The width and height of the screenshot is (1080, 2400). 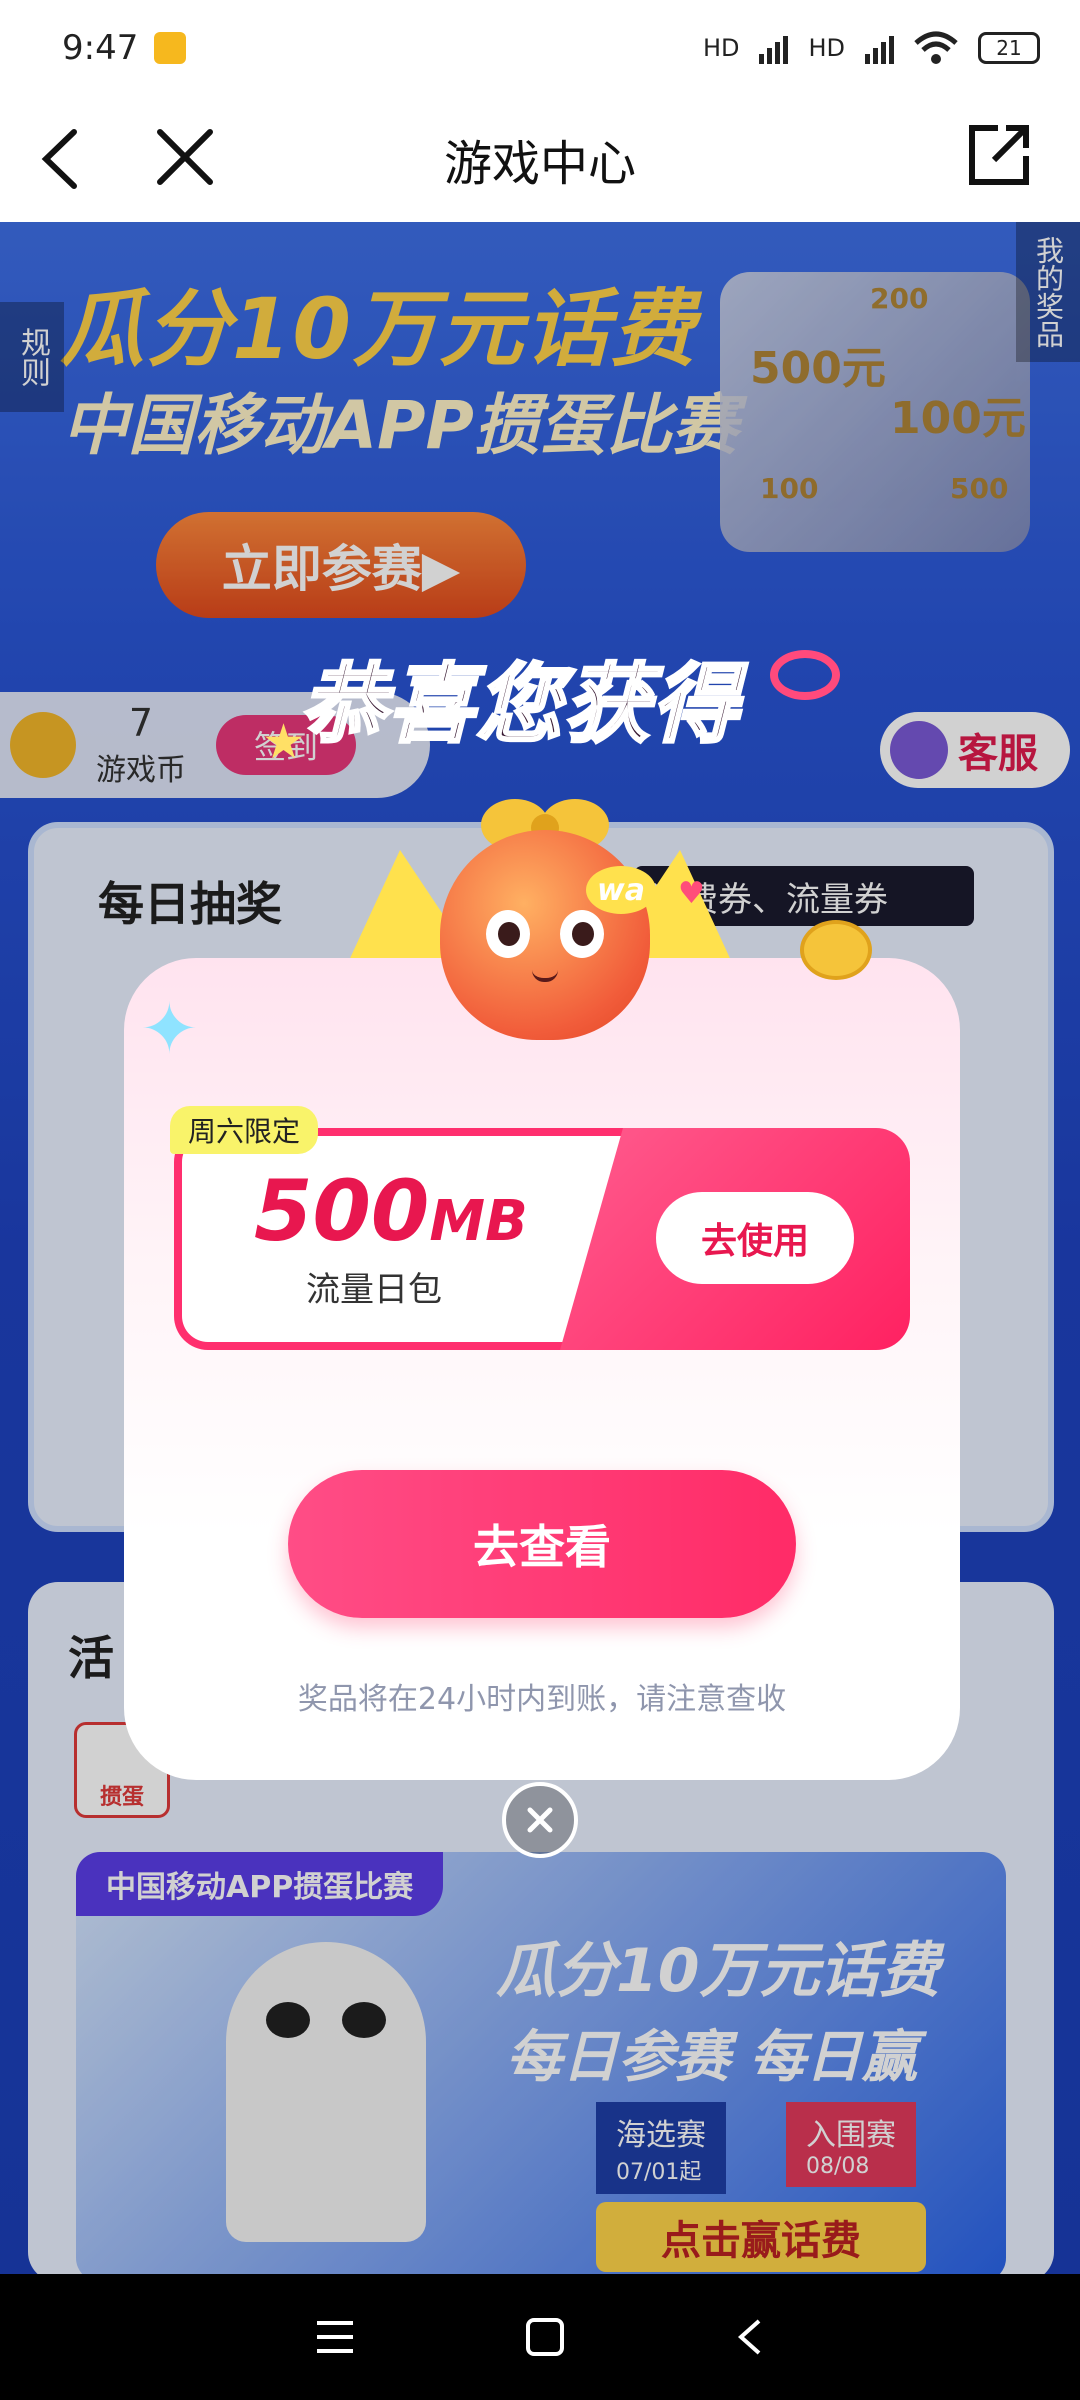 I want to click on star-icon: ★, so click(x=284, y=742).